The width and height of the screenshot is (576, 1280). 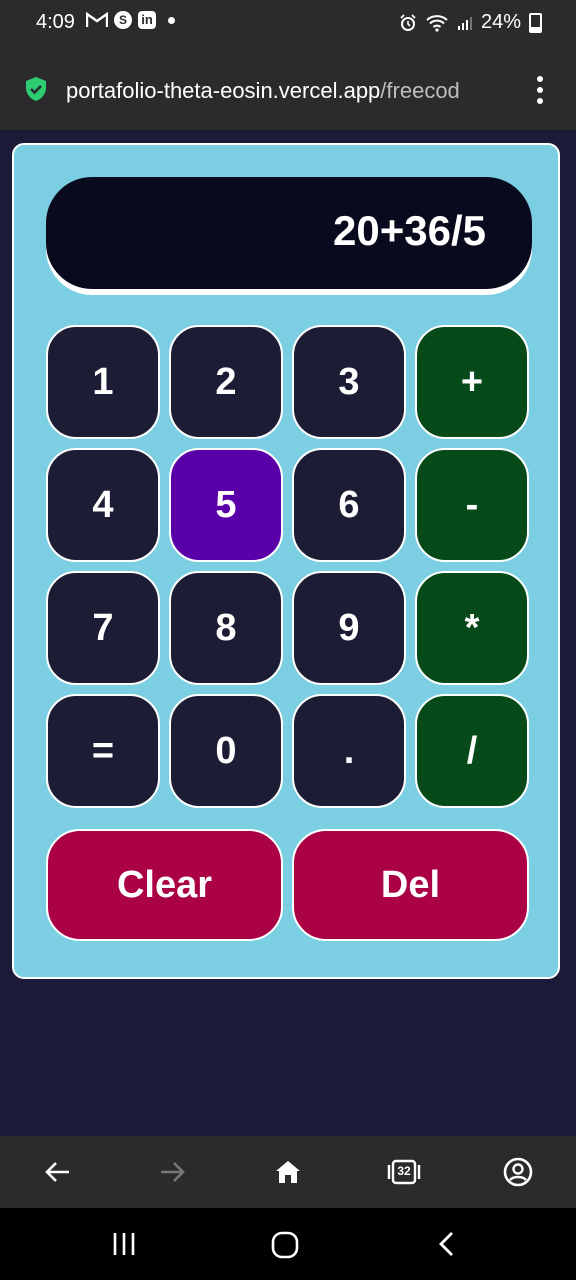 I want to click on key-equals: =, so click(x=103, y=751).